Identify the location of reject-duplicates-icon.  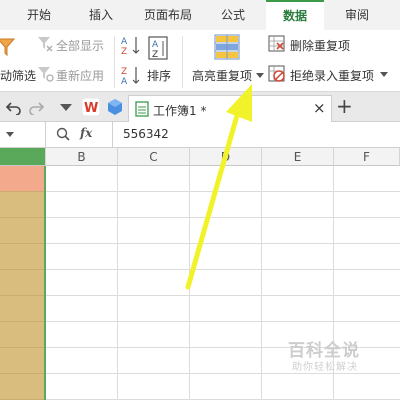
(276, 73).